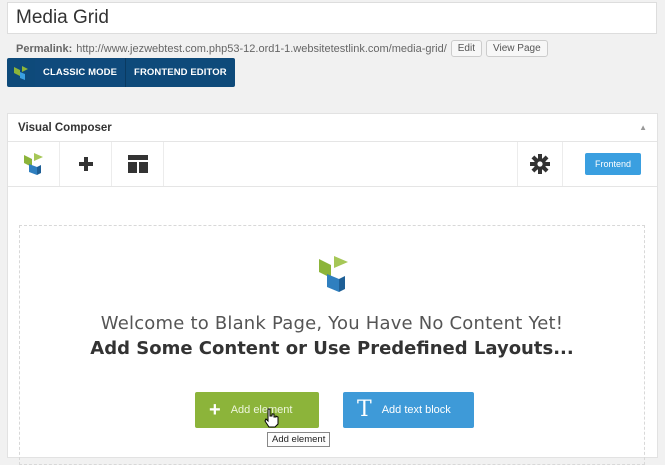 This screenshot has width=665, height=465. What do you see at coordinates (332, 128) in the screenshot?
I see `panel-header: Visual Composer ▲` at bounding box center [332, 128].